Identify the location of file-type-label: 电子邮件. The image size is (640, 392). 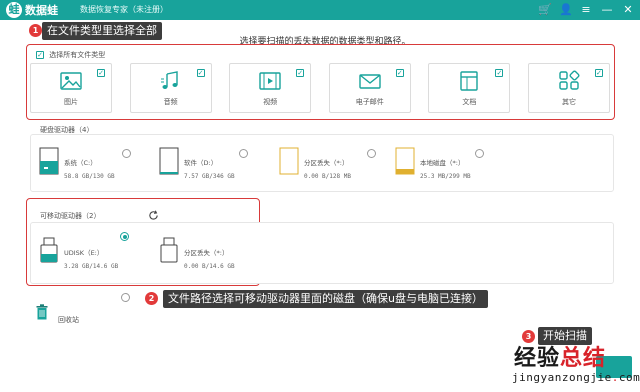
(369, 102).